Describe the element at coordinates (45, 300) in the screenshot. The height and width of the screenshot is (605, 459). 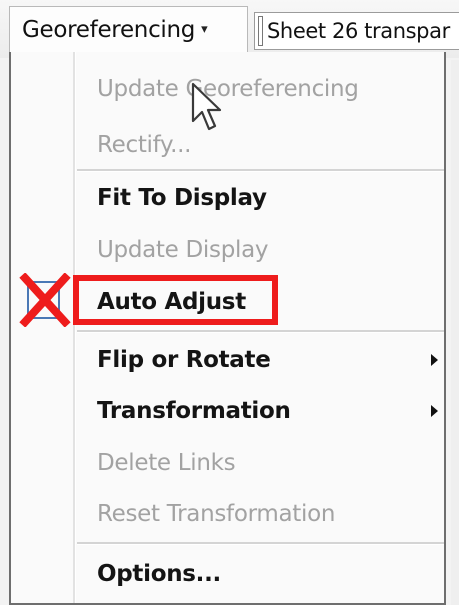
I see `red-x-icon` at that location.